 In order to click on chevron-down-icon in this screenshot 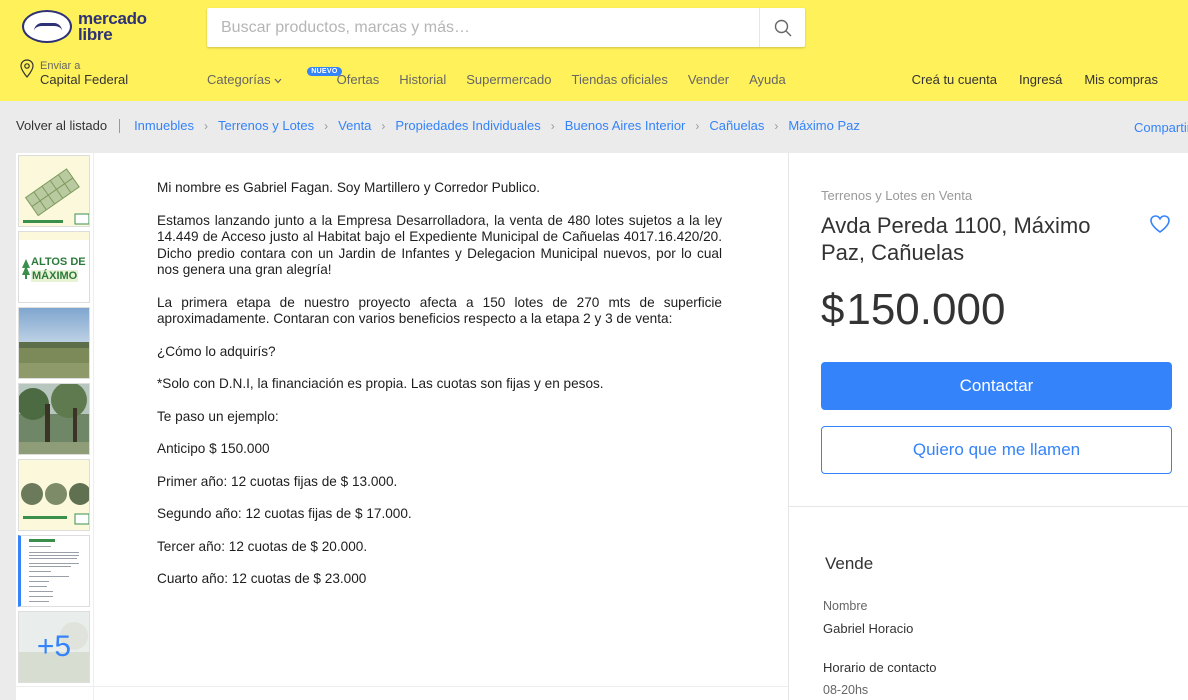, I will do `click(278, 81)`.